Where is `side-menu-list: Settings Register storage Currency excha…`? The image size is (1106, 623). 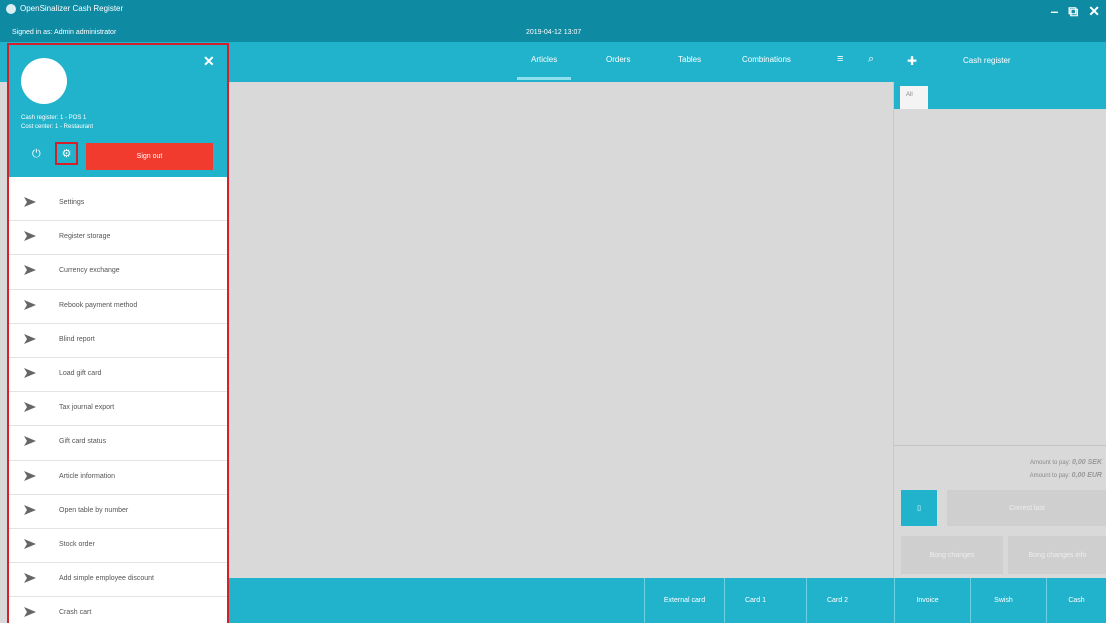 side-menu-list: Settings Register storage Currency excha… is located at coordinates (118, 405).